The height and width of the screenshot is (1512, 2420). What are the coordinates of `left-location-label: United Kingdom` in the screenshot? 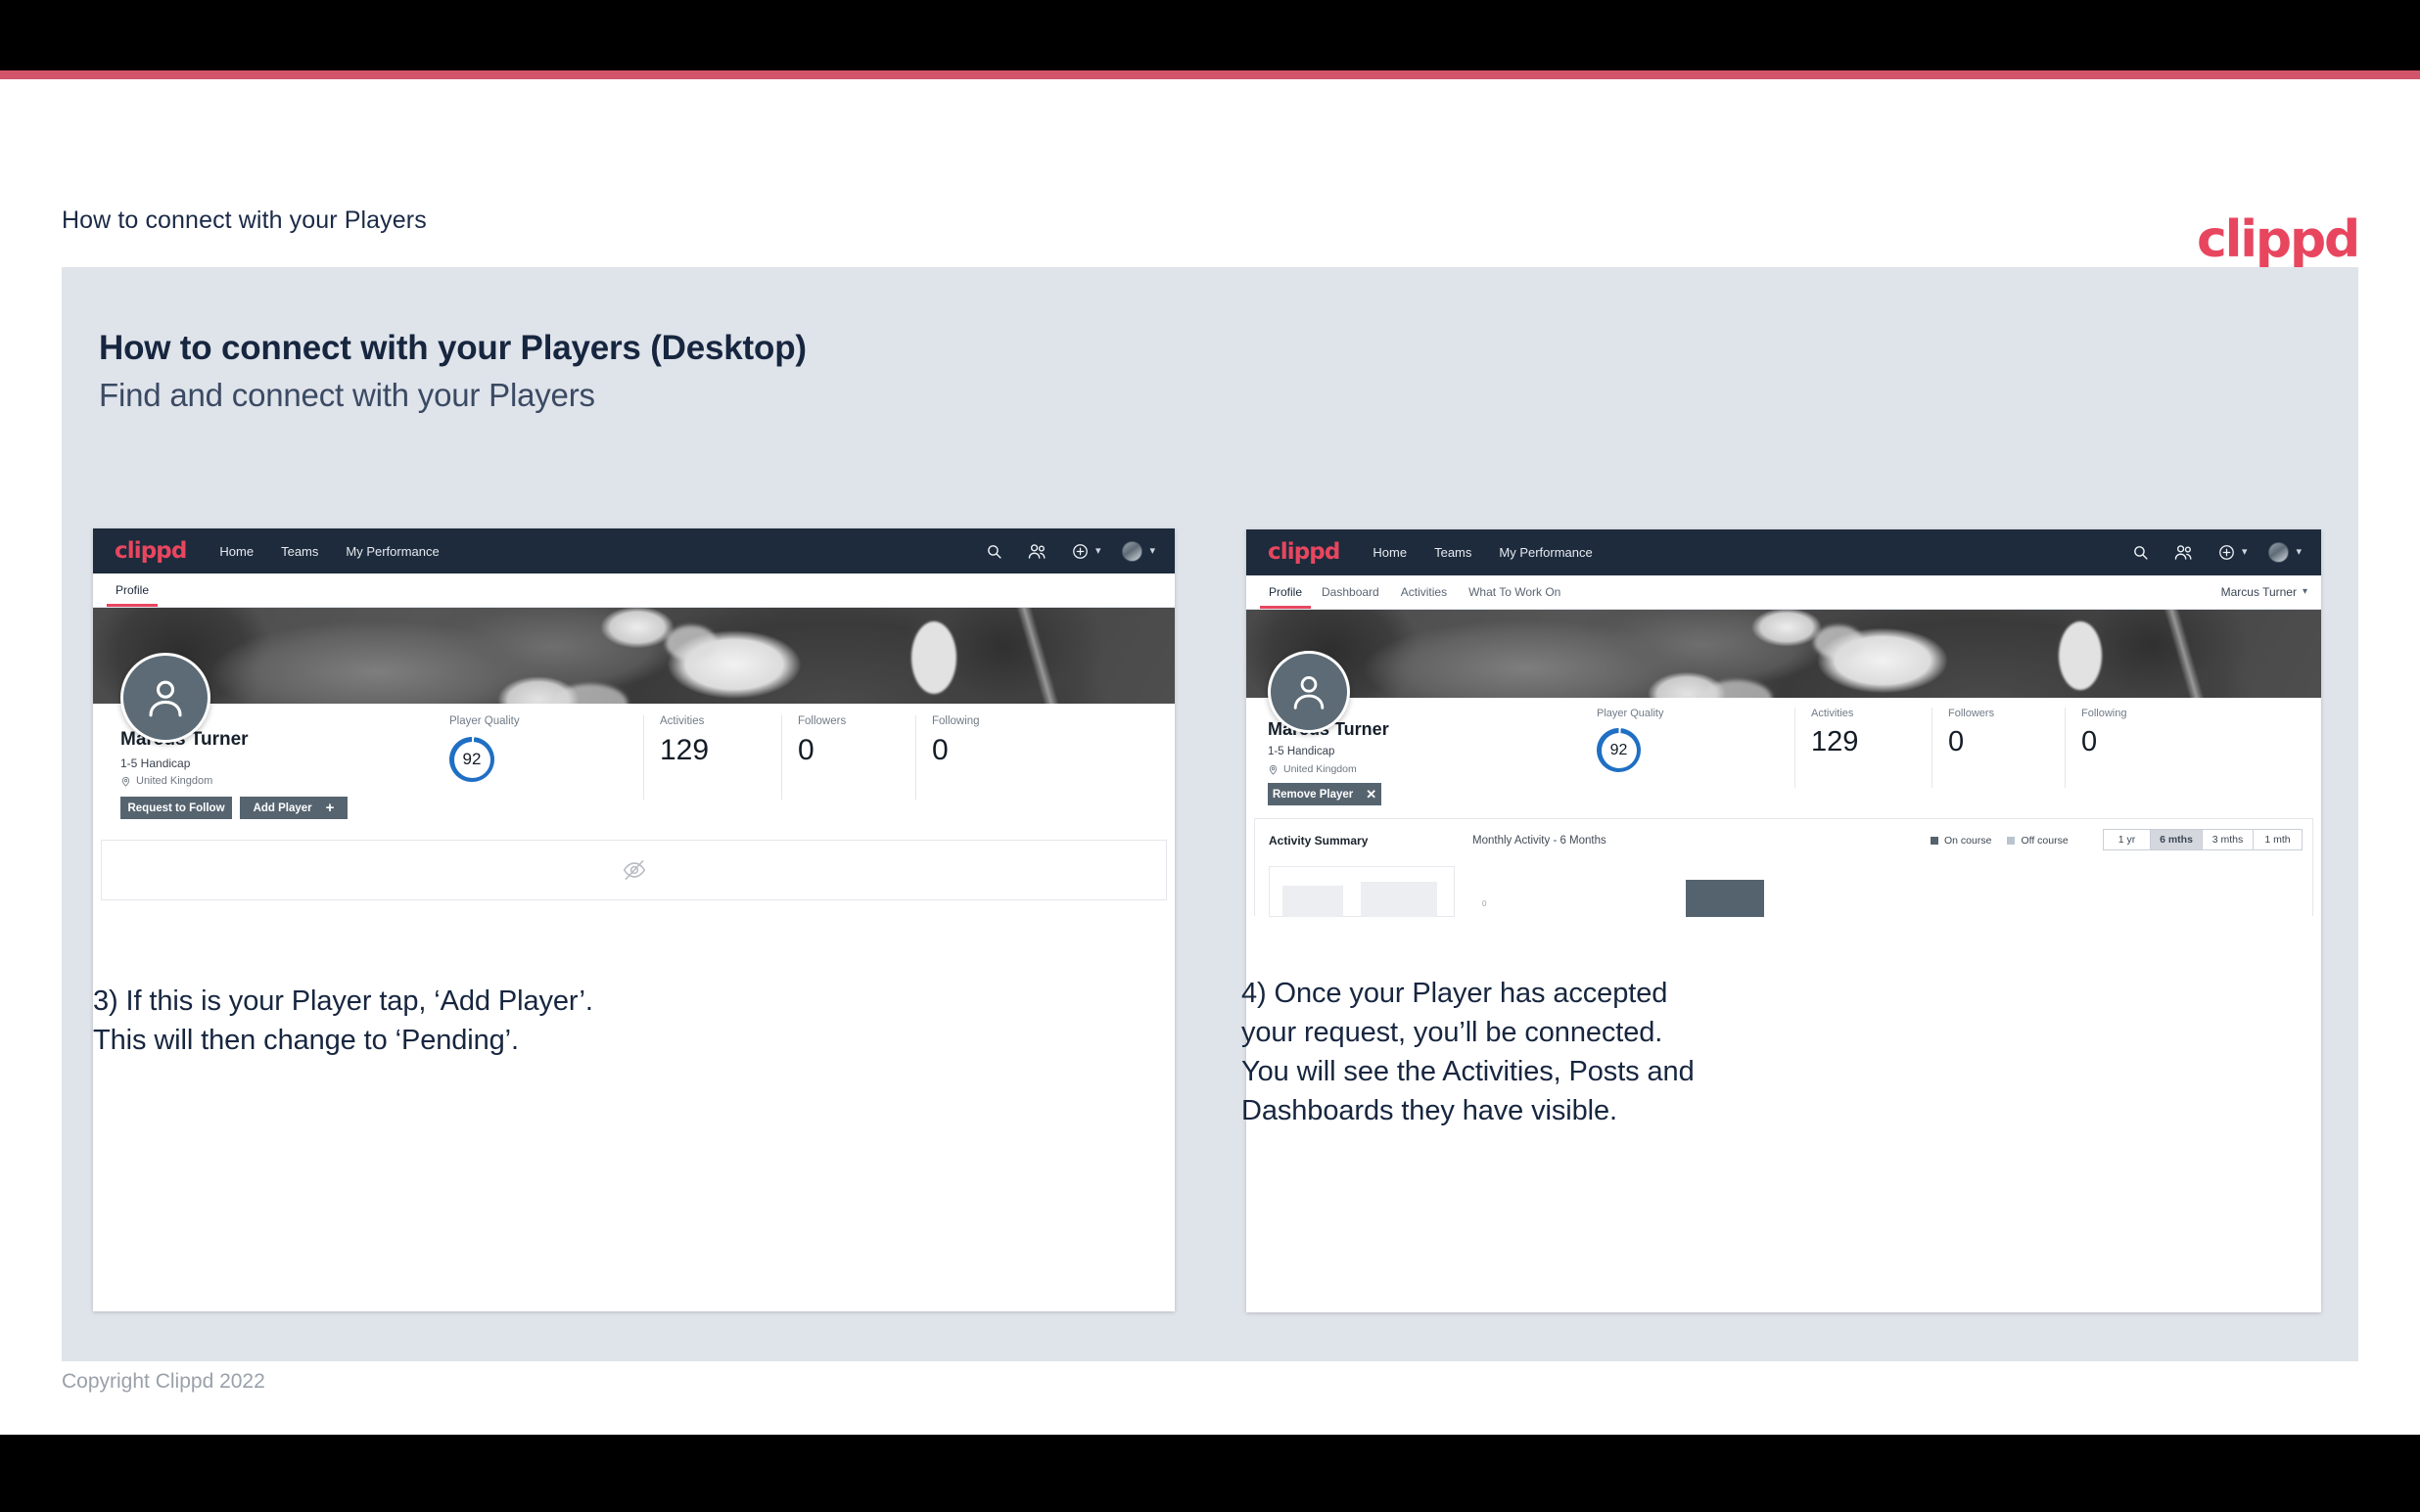 It's located at (174, 781).